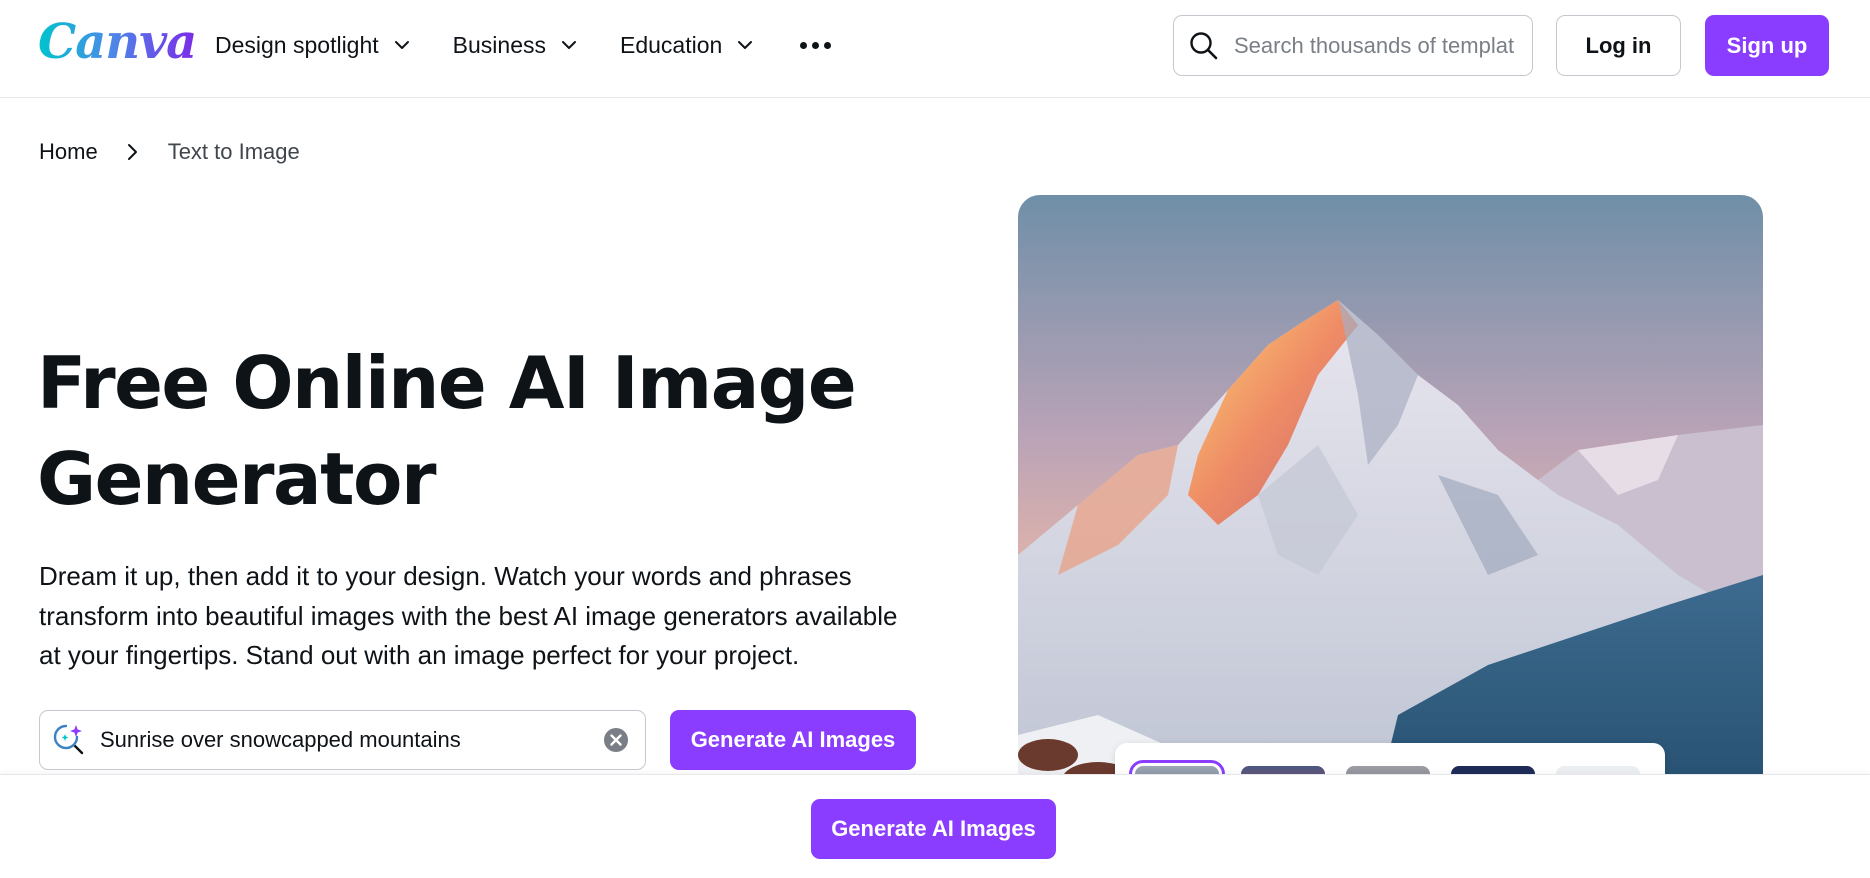 This screenshot has width=1870, height=878. Describe the element at coordinates (616, 740) in the screenshot. I see `clear-icon` at that location.